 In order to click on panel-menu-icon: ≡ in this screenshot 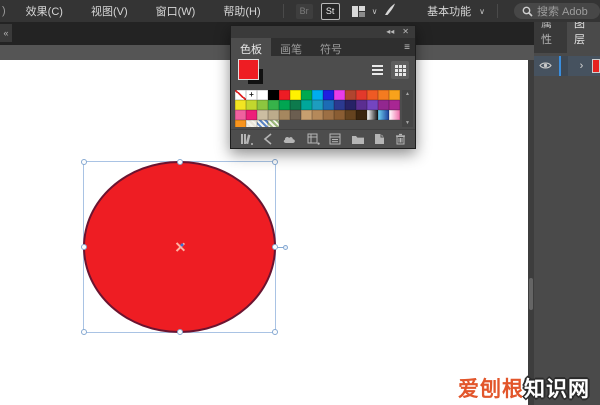, I will do `click(407, 47)`.